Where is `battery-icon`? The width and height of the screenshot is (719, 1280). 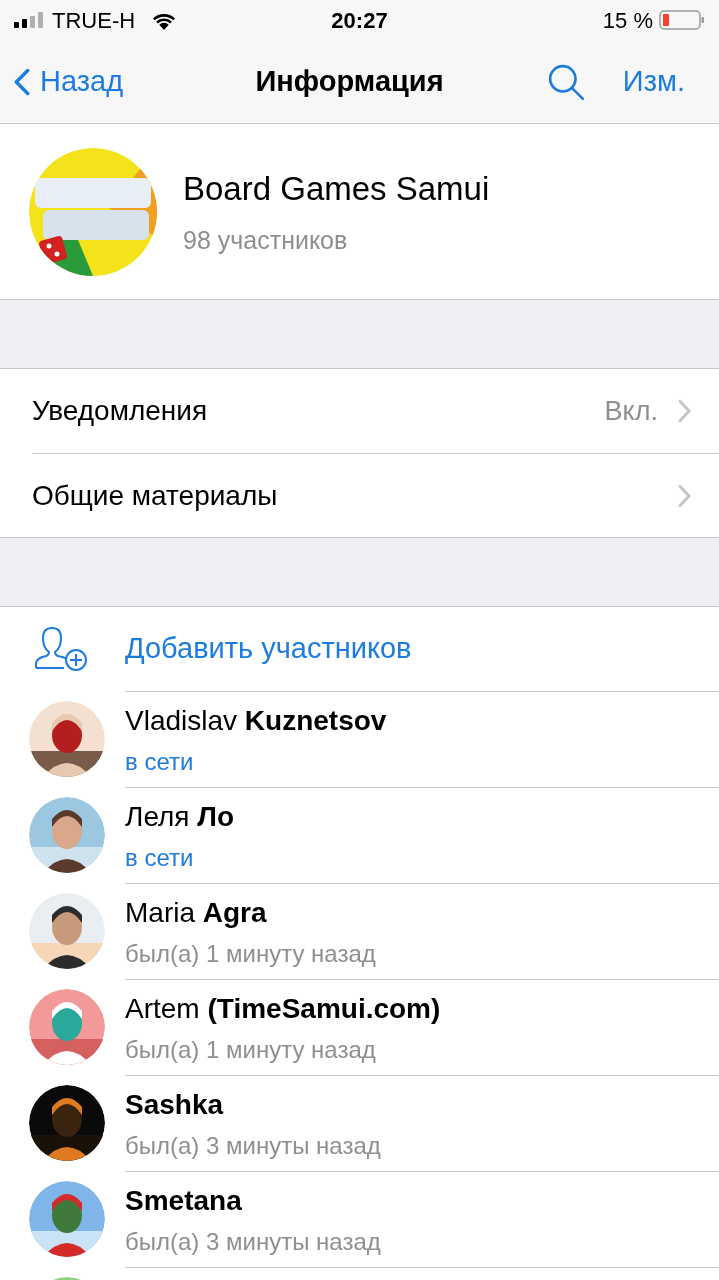 battery-icon is located at coordinates (682, 20).